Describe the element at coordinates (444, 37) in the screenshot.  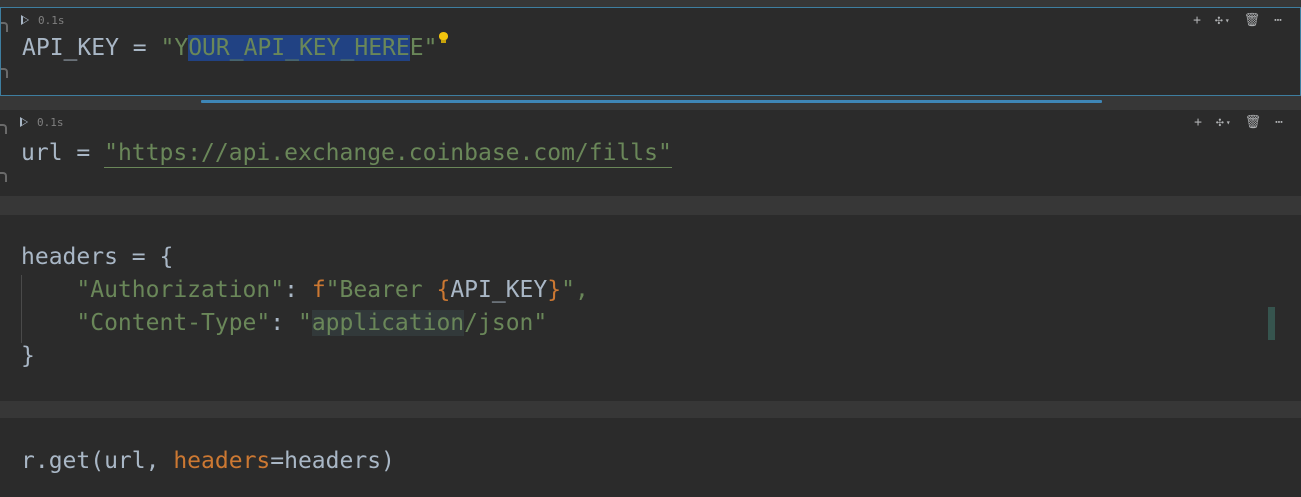
I see `lightbulb-icon` at that location.